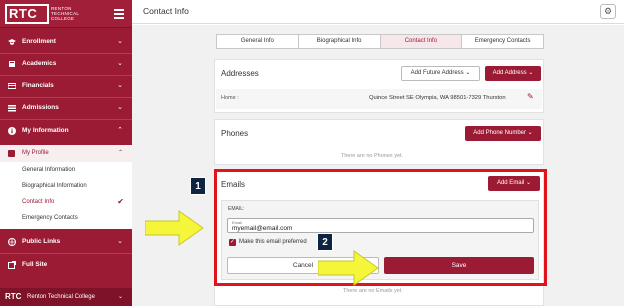 The image size is (624, 306). What do you see at coordinates (13, 296) in the screenshot?
I see `footer-logo: RTC` at bounding box center [13, 296].